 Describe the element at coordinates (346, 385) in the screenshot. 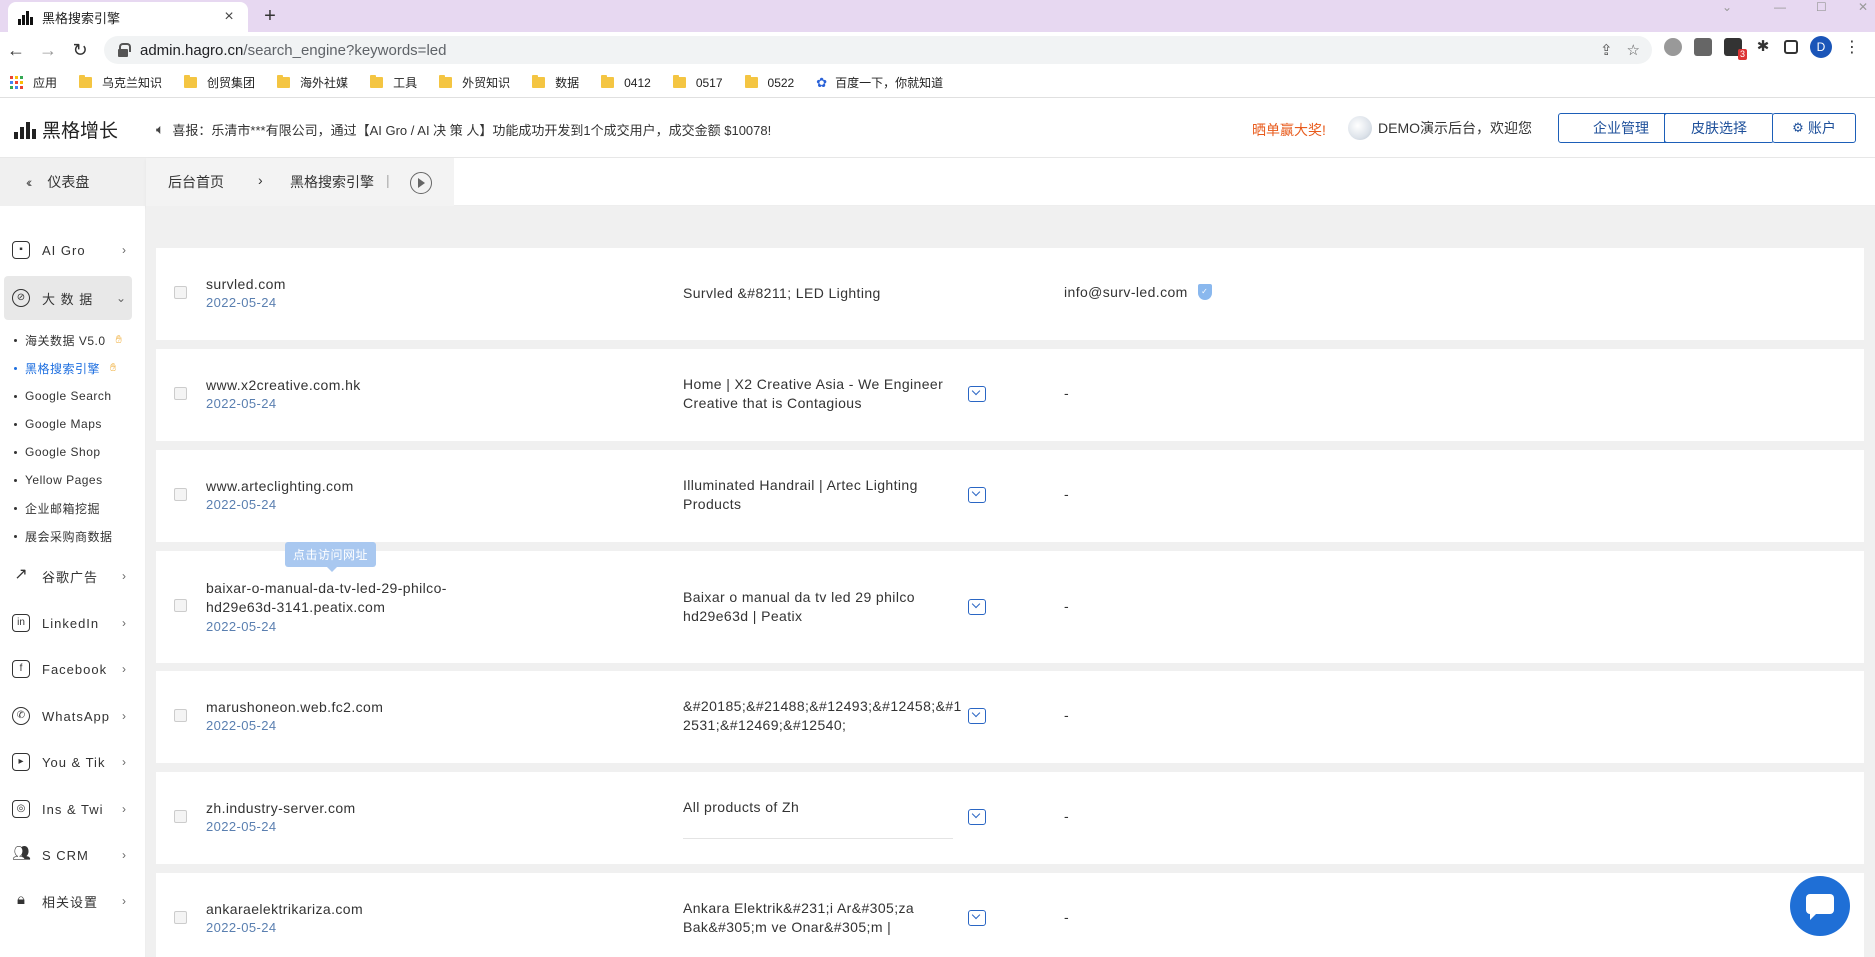

I see `result-domain: www.x2creative.com.hk` at that location.